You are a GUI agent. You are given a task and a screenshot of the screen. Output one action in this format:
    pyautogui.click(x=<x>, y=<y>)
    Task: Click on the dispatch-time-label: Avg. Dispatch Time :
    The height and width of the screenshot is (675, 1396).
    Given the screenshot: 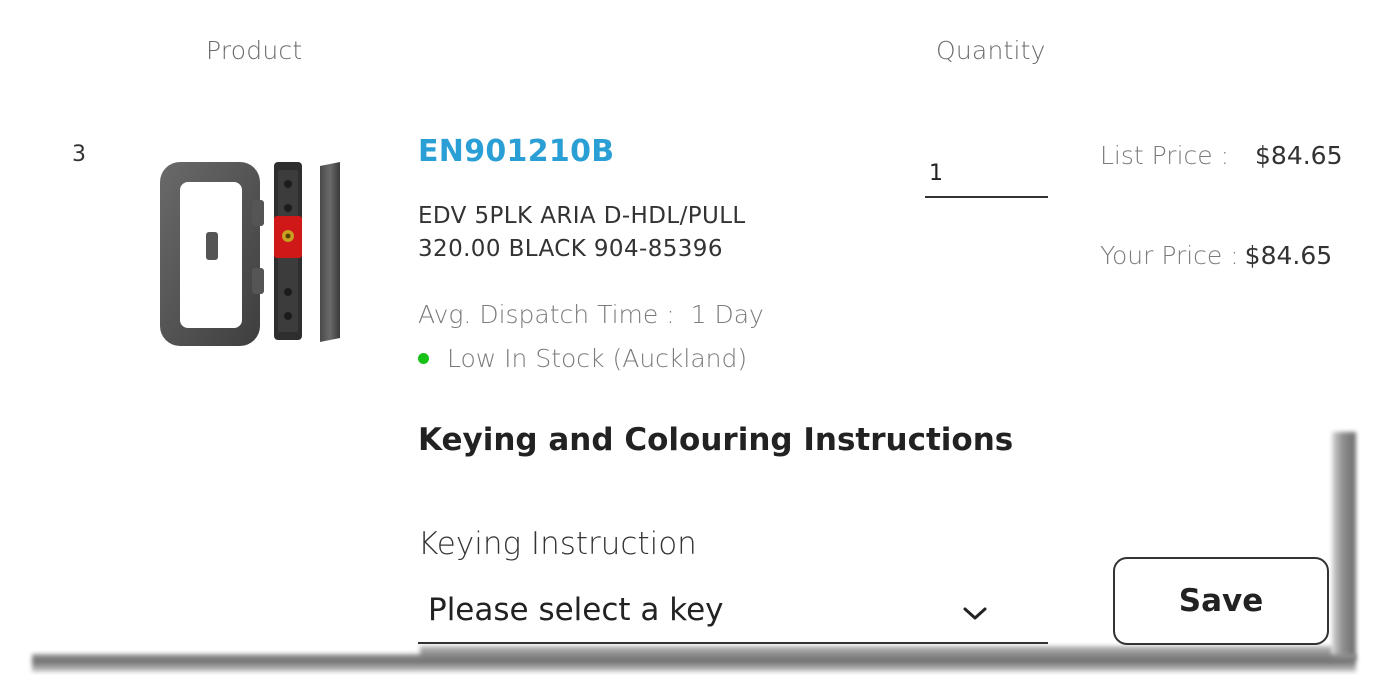 What is the action you would take?
    pyautogui.click(x=546, y=314)
    